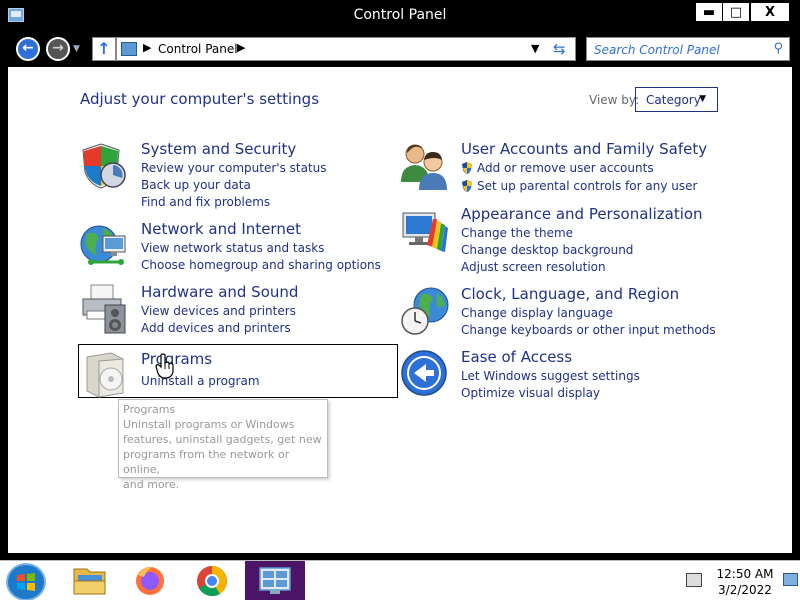  I want to click on show-desktop-icon, so click(790, 579).